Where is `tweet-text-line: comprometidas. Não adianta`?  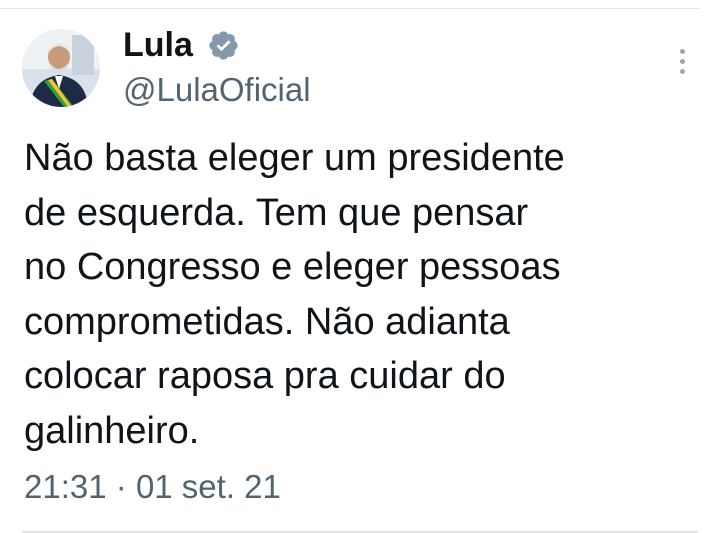
tweet-text-line: comprometidas. Não adianta is located at coordinates (267, 321).